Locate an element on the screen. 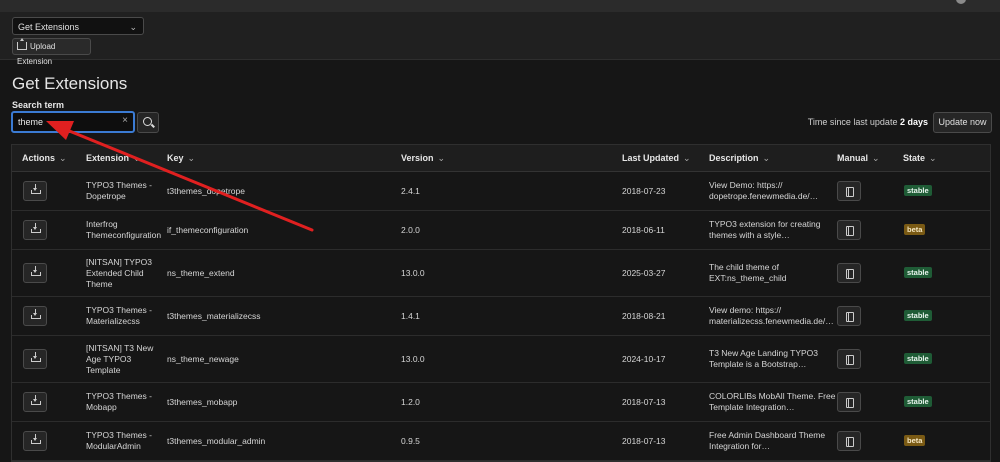  state-badge: beta is located at coordinates (915, 229).